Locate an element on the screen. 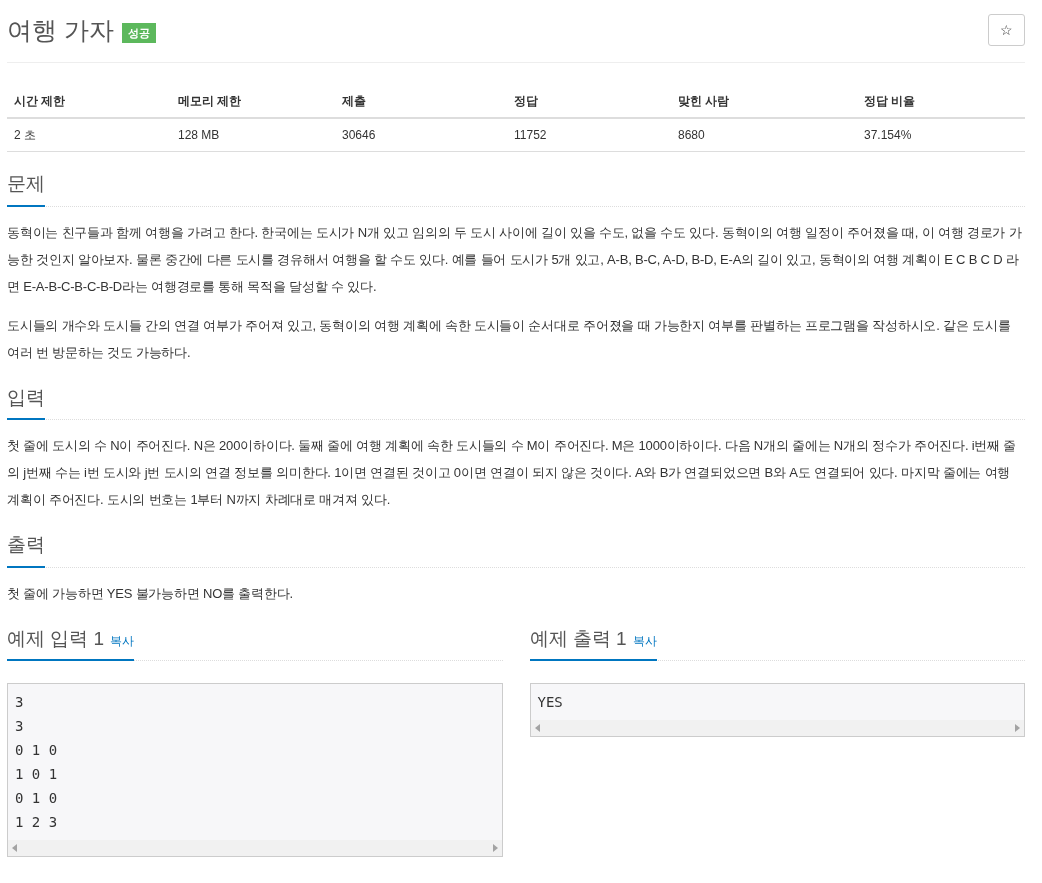 This screenshot has width=1042, height=883. table-cell: 37.154% is located at coordinates (941, 135).